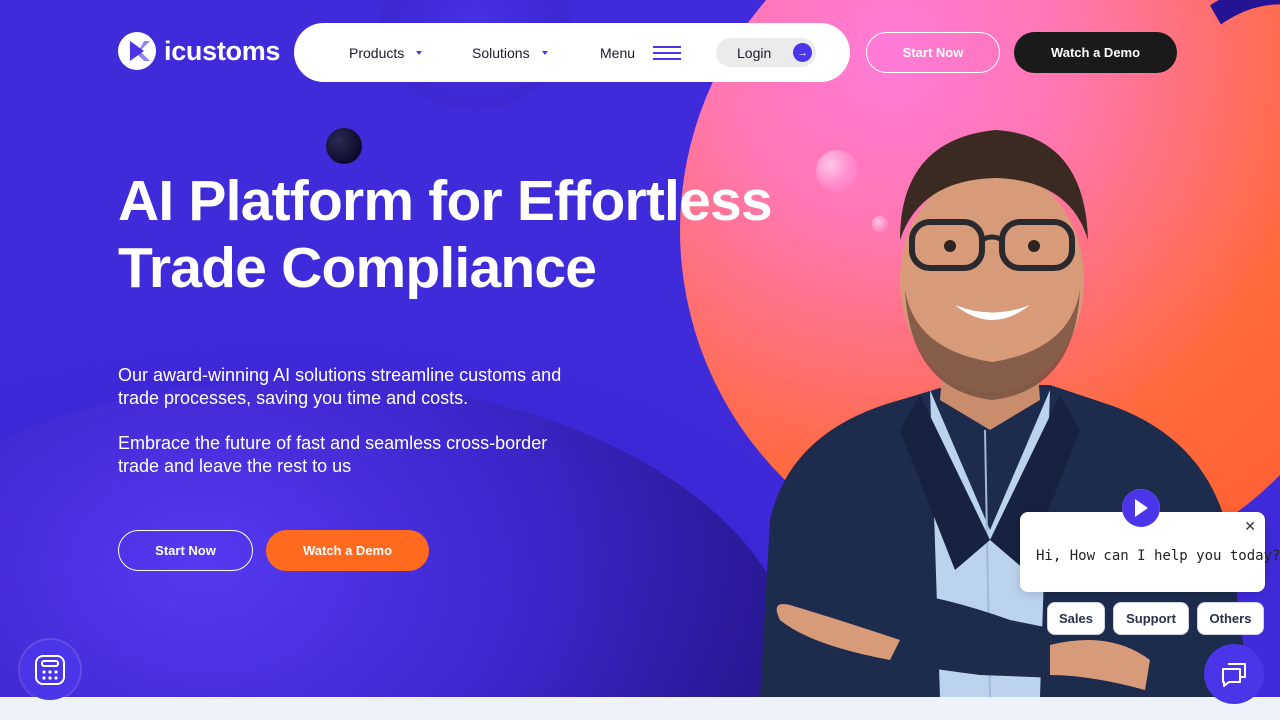 The height and width of the screenshot is (720, 1280). I want to click on calculator-button, so click(50, 670).